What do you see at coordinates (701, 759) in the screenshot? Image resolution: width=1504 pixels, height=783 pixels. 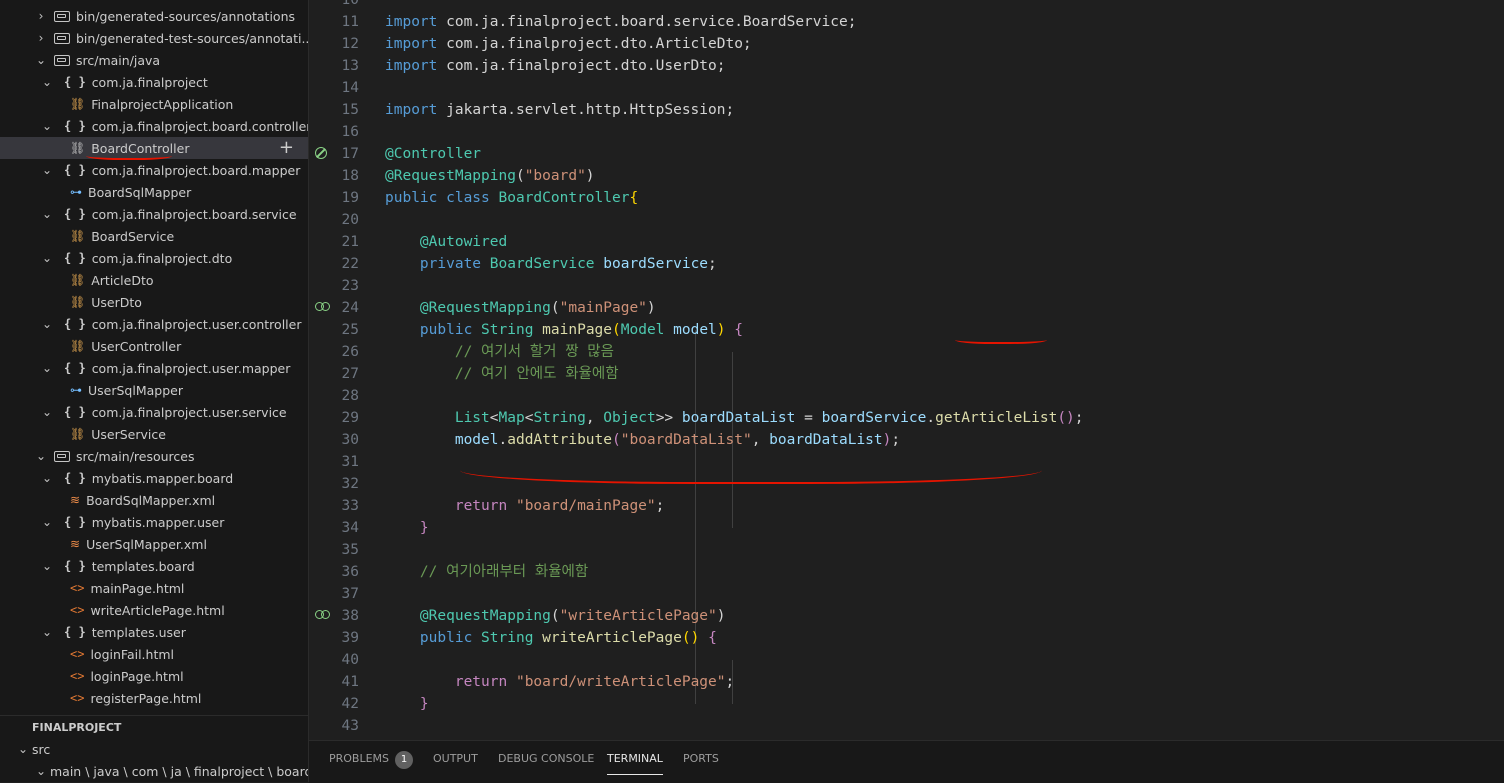 I see `panel-tab-ports: PORTS` at bounding box center [701, 759].